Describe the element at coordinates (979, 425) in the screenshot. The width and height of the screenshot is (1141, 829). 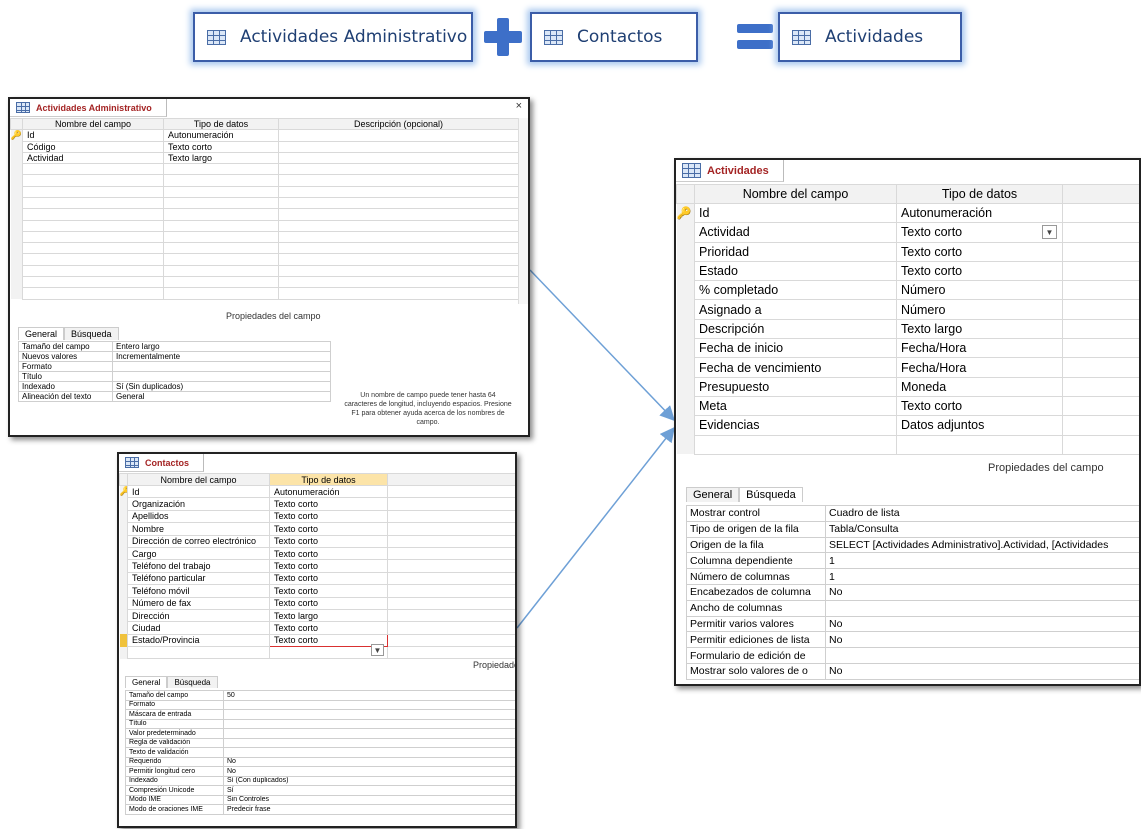
I see `data-type-cell: Datos adjuntos` at that location.